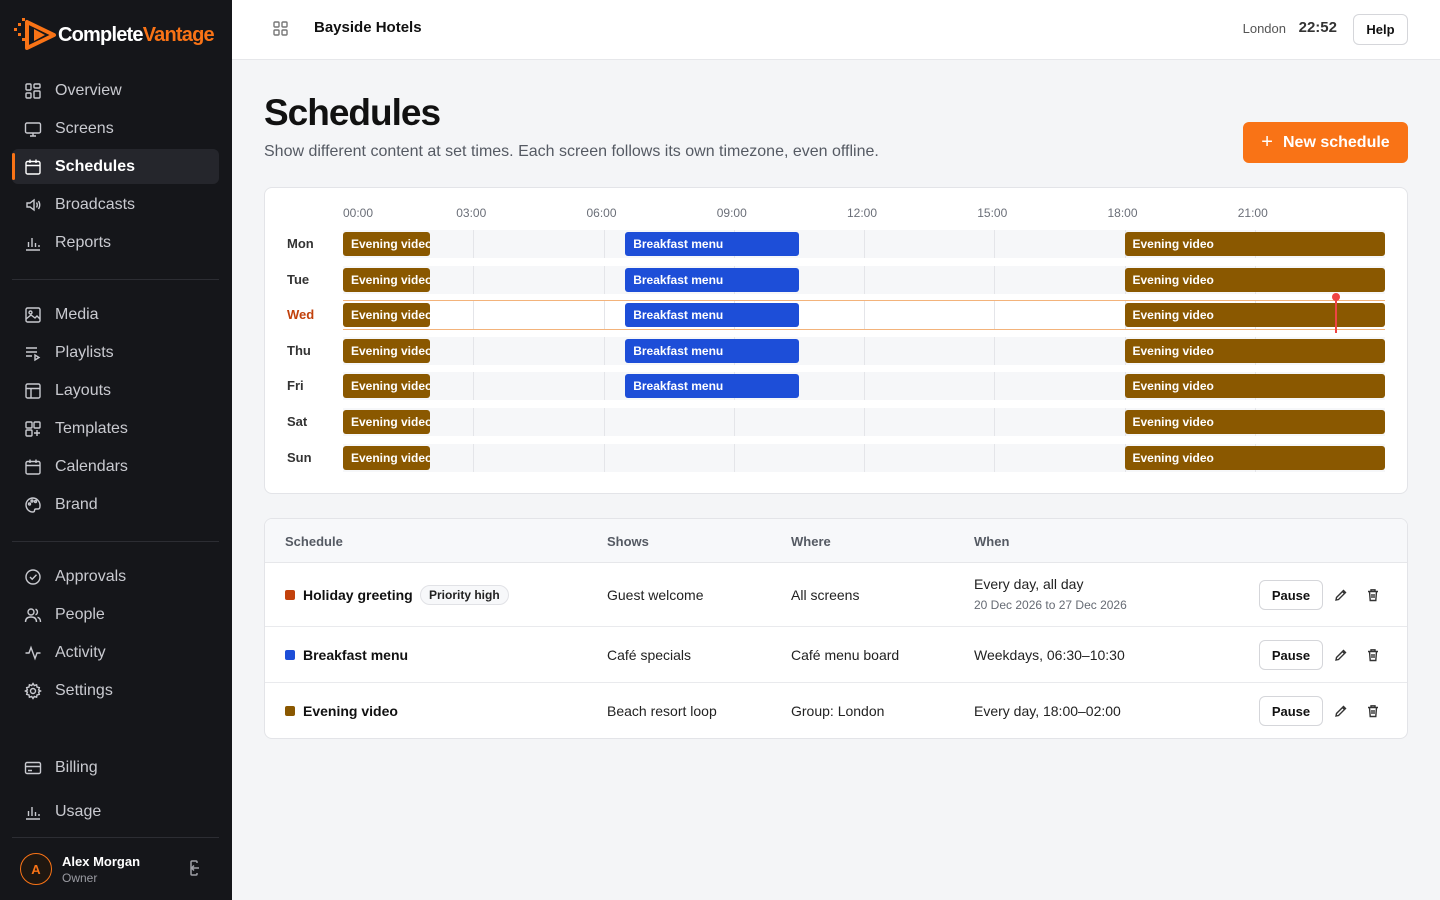  Describe the element at coordinates (358, 213) in the screenshot. I see `hour-tick-label: 00:00` at that location.